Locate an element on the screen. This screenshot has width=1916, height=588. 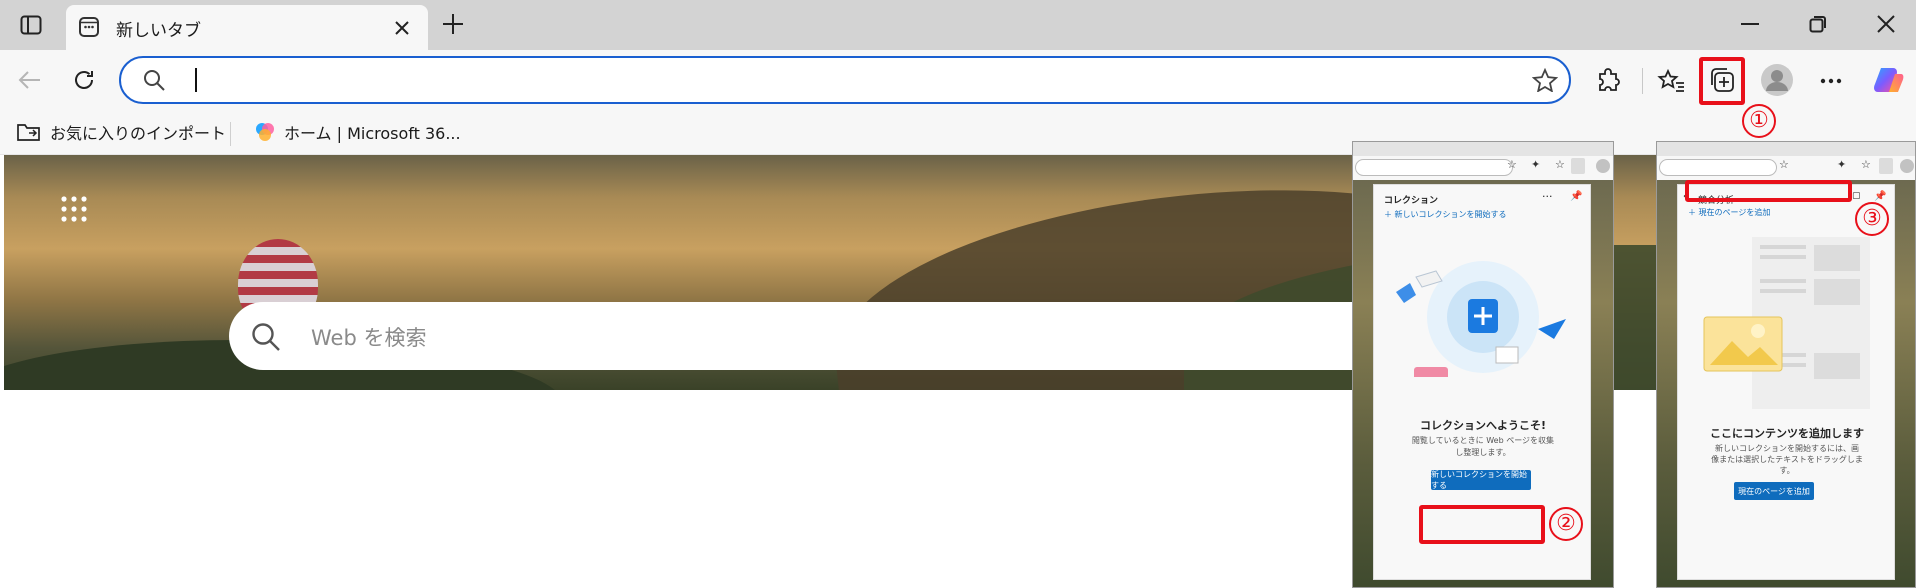
close-tab-button is located at coordinates (402, 28).